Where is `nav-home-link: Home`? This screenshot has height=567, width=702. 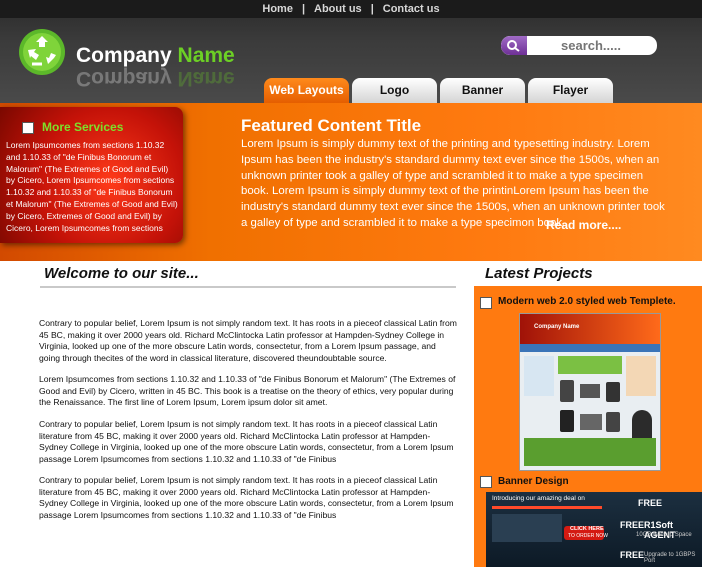
nav-home-link: Home is located at coordinates (277, 9).